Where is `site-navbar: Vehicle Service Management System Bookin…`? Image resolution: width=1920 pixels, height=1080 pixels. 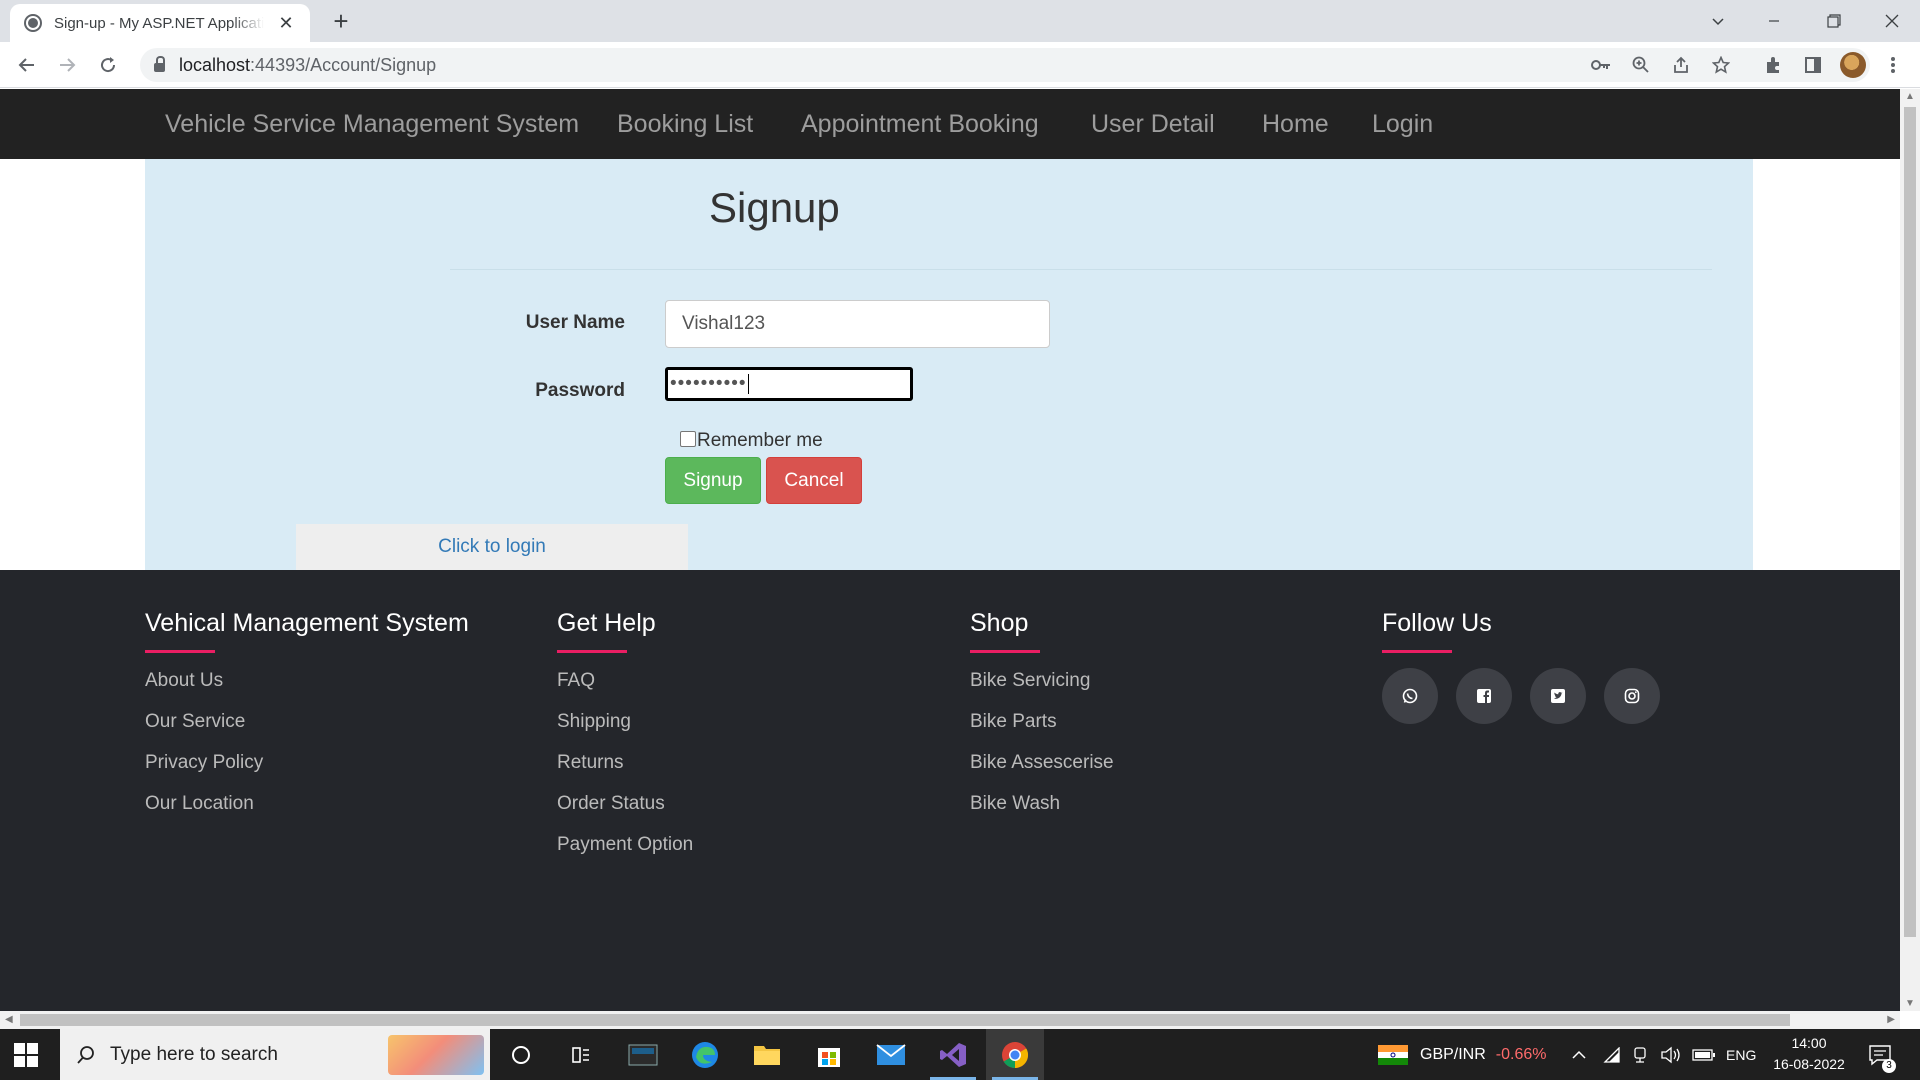
site-navbar: Vehicle Service Management System Bookin… is located at coordinates (950, 124).